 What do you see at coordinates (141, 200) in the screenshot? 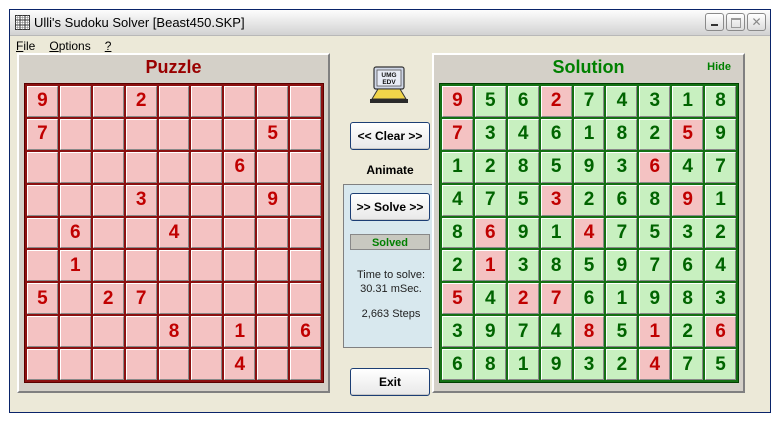
I see `puzzle-cell: 3` at bounding box center [141, 200].